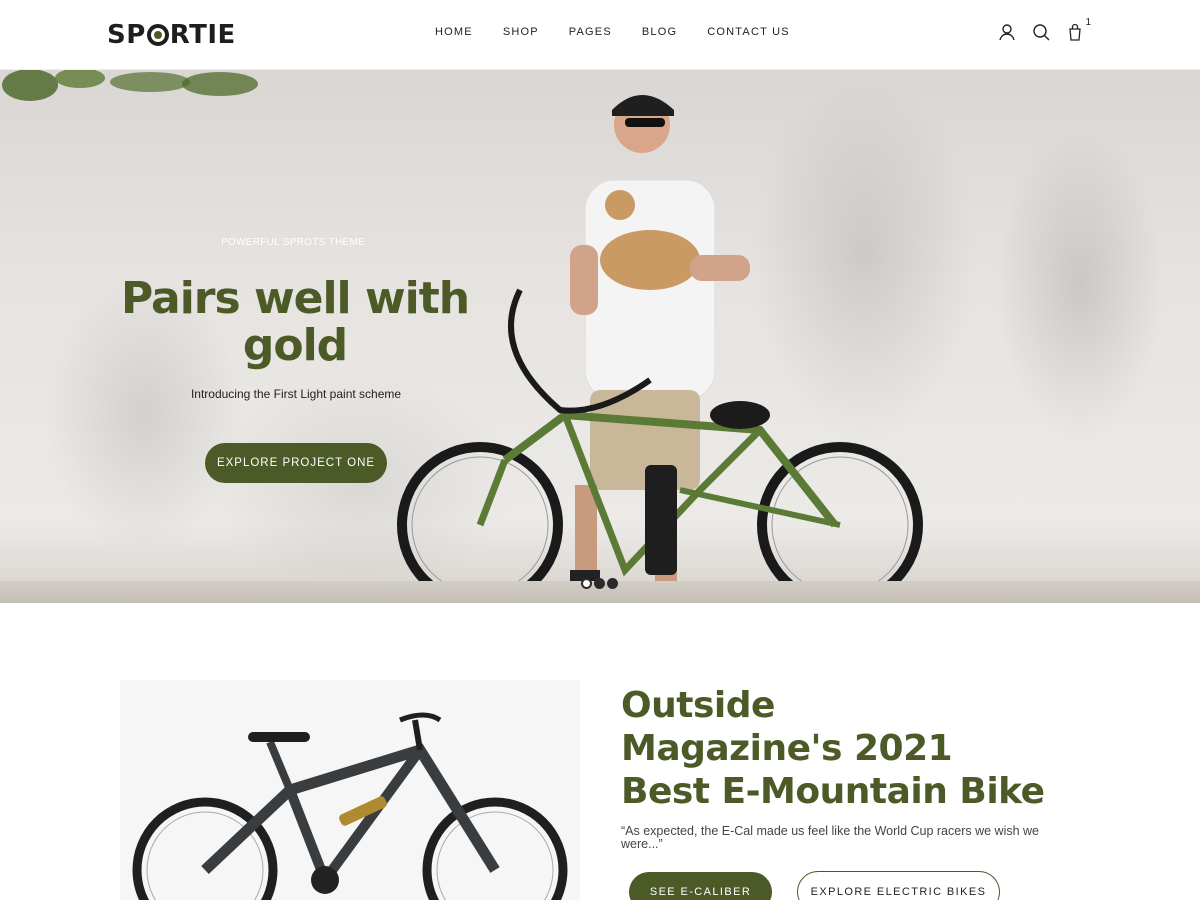 This screenshot has height=900, width=1200. I want to click on feature-title-line-2: Magazine's 2021, so click(787, 748).